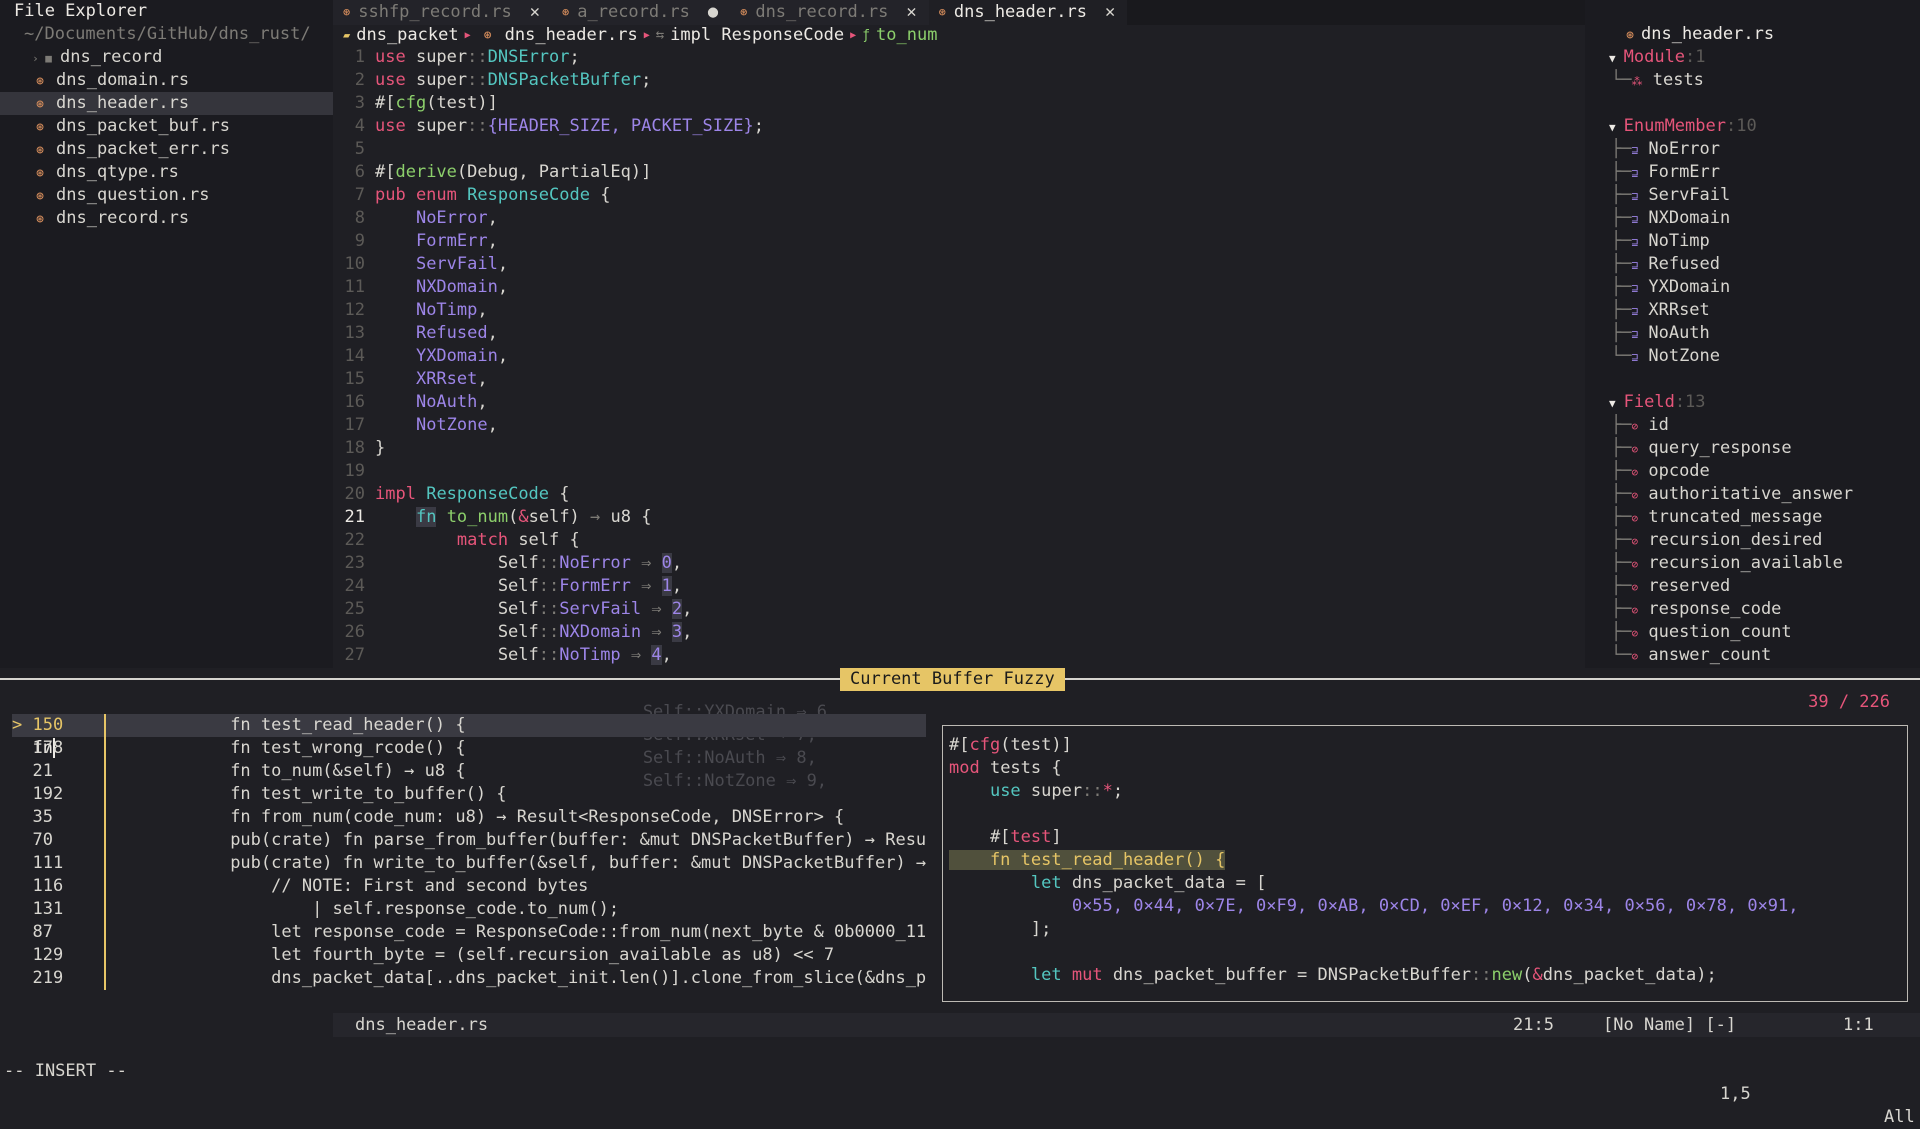 This screenshot has height=1129, width=1920. I want to click on outline-group-enum: ▼ EnumMember:10, so click(1752, 126).